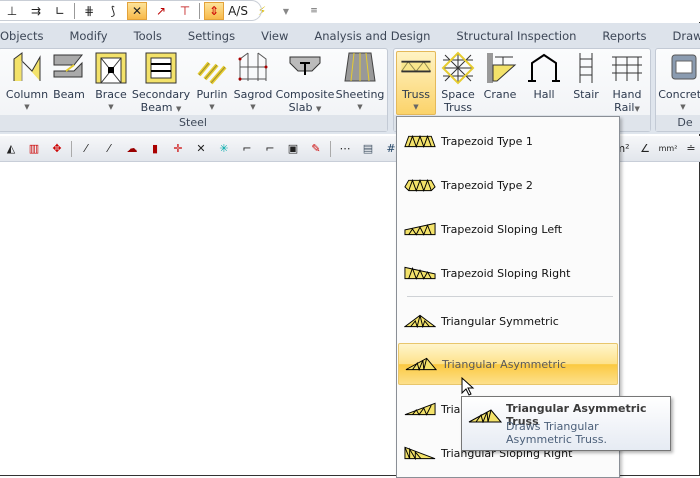  What do you see at coordinates (368, 149) in the screenshot?
I see `book-icon: ▤` at bounding box center [368, 149].